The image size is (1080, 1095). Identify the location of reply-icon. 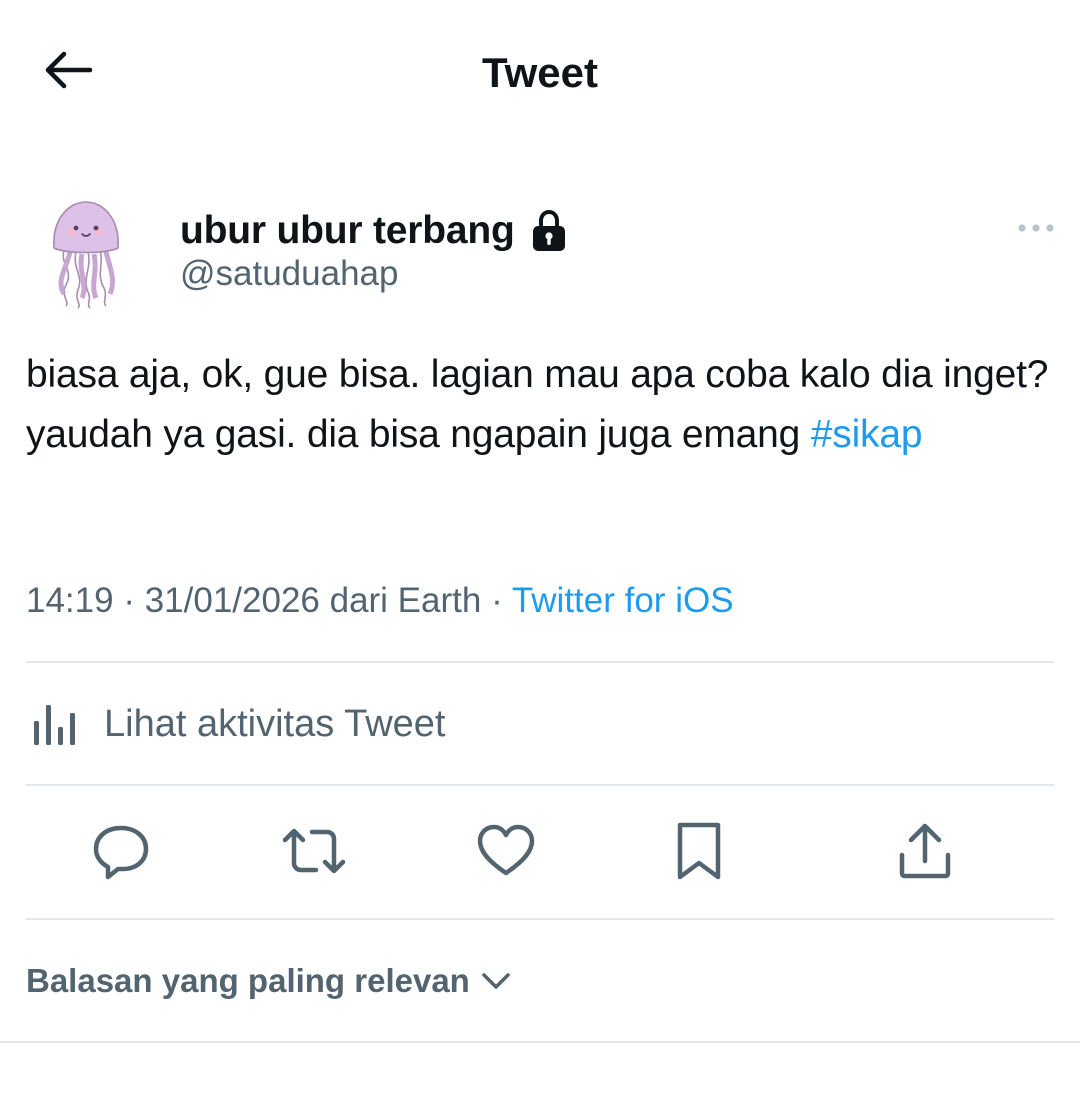
(121, 853).